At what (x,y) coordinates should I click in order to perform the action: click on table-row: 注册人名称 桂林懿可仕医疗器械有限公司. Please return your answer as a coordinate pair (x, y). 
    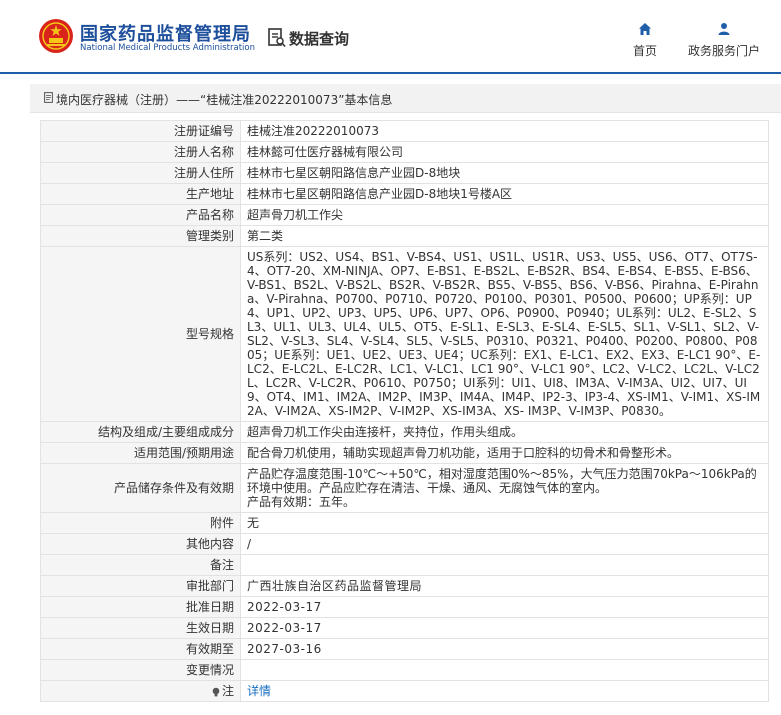
    Looking at the image, I should click on (404, 152).